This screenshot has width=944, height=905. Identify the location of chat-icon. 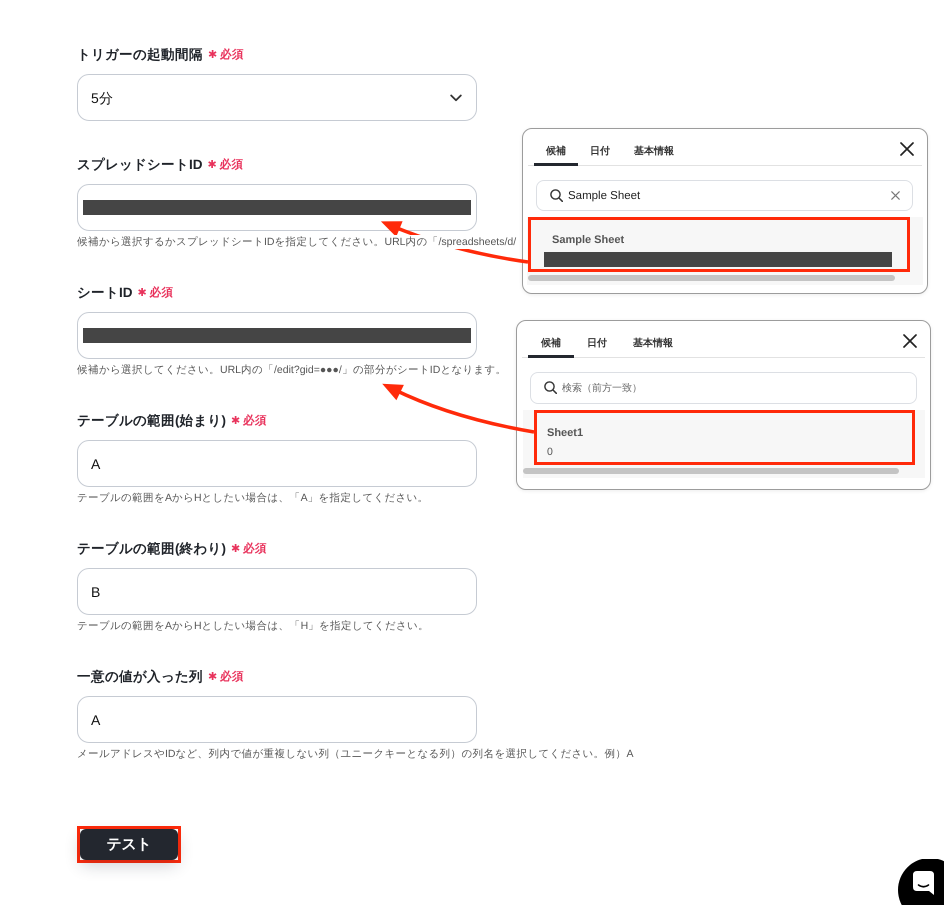
(923, 883).